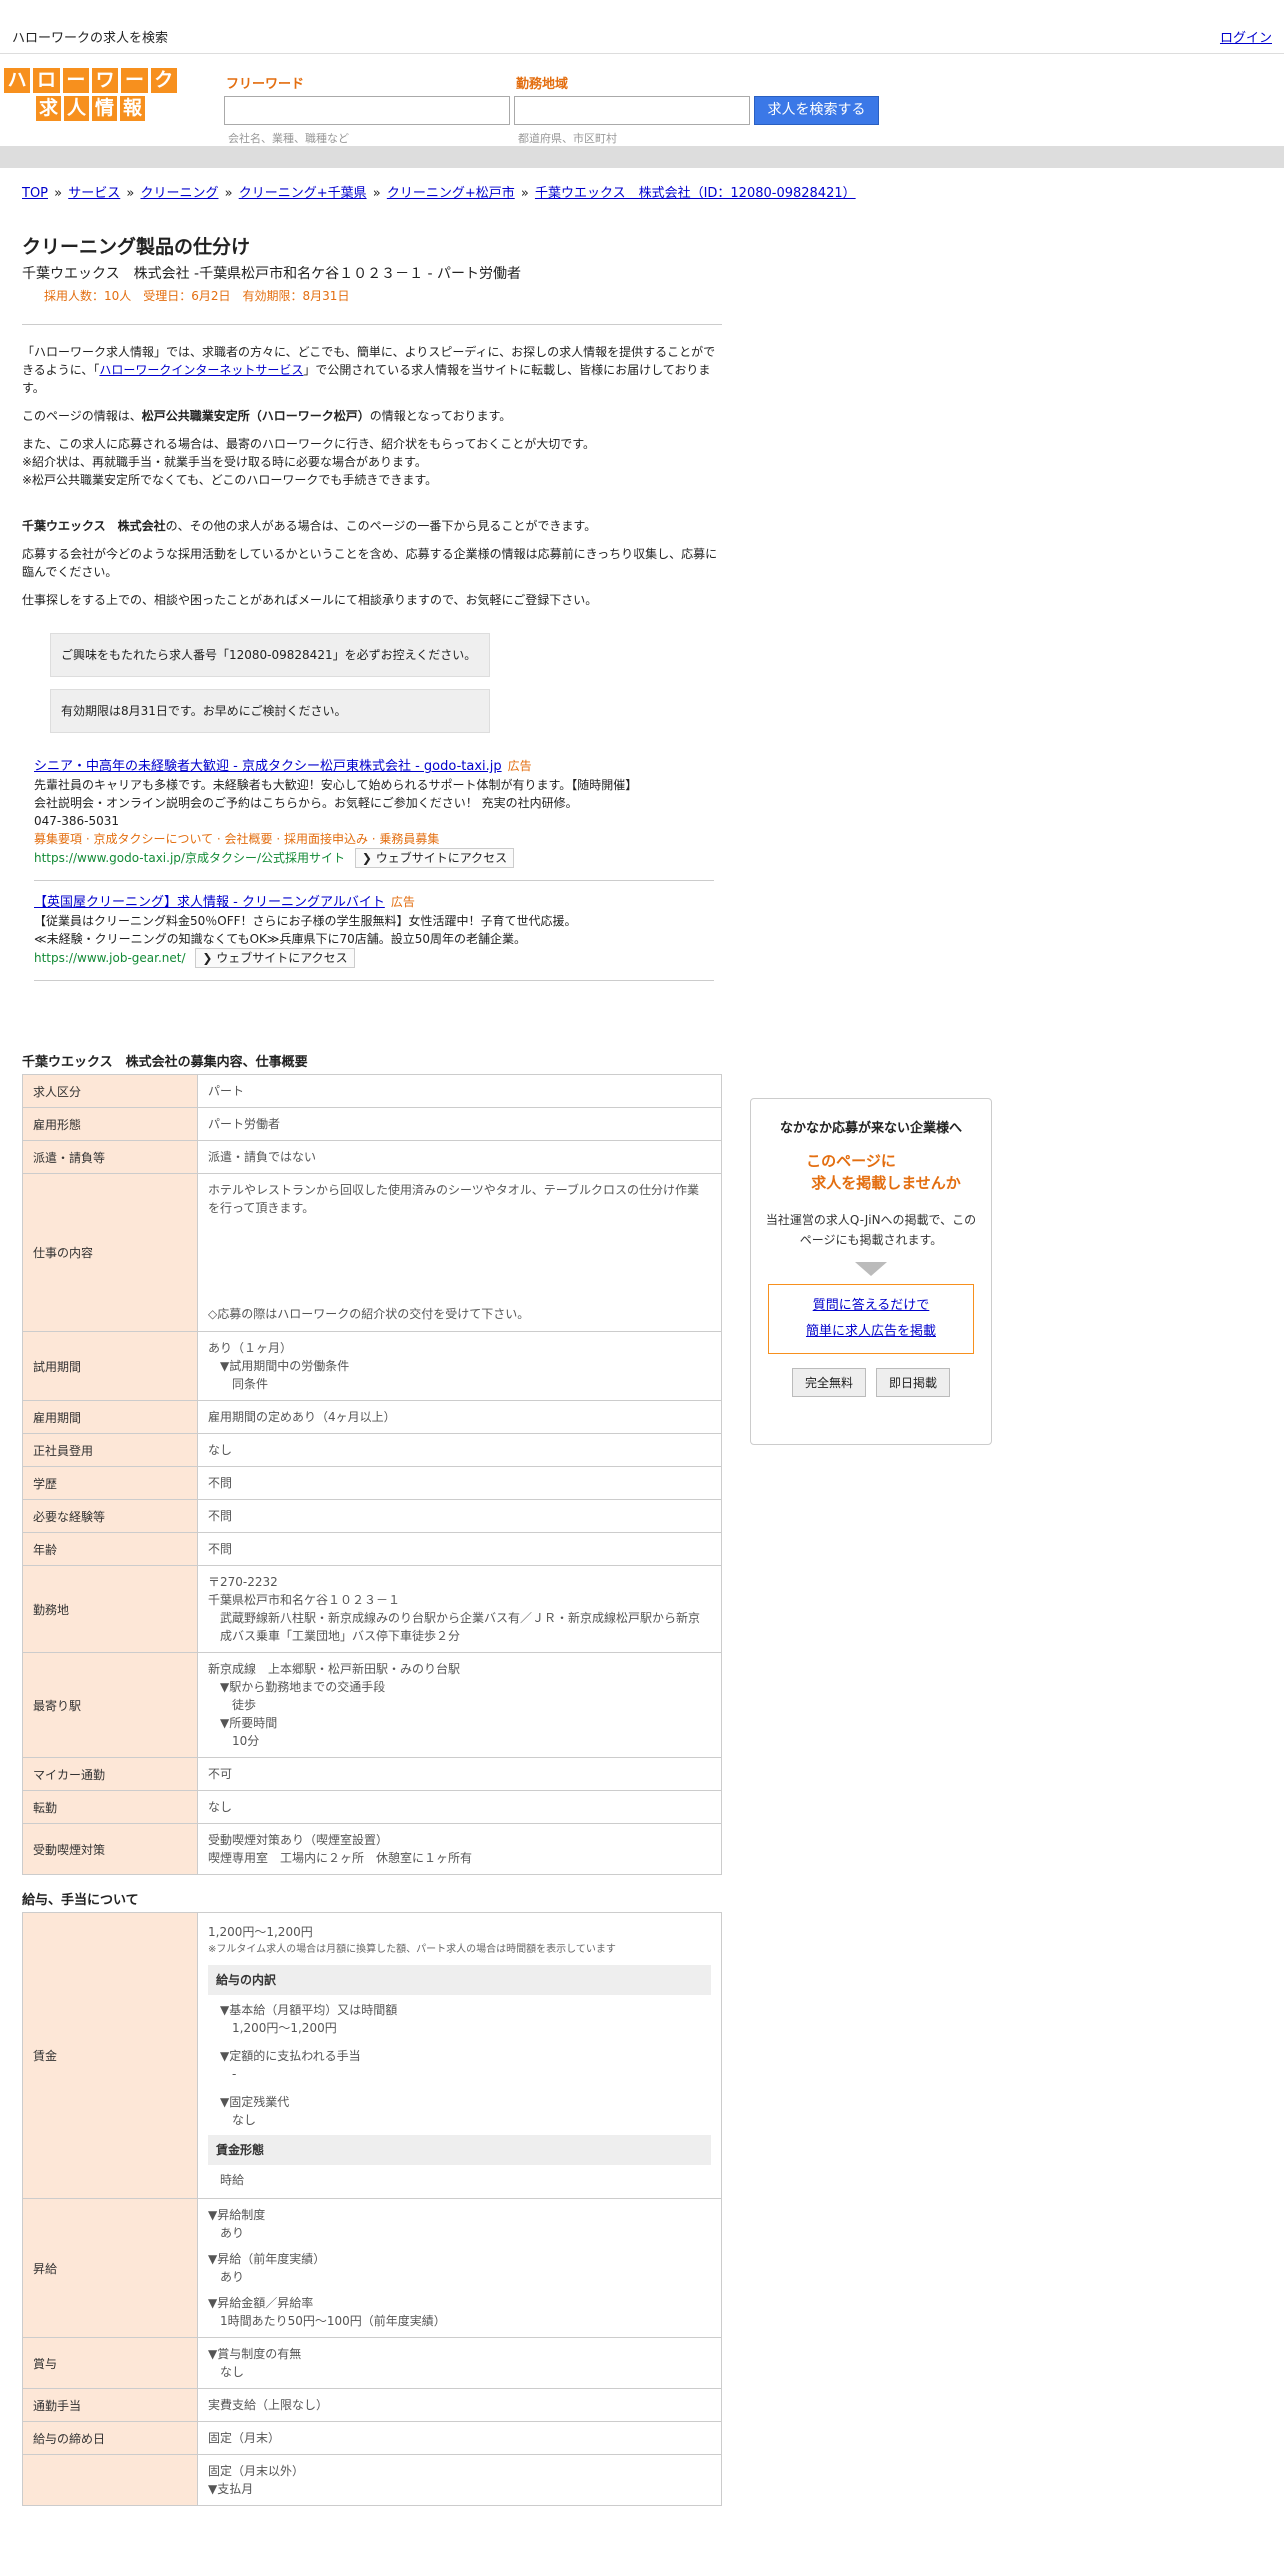  What do you see at coordinates (372, 324) in the screenshot?
I see `divider` at bounding box center [372, 324].